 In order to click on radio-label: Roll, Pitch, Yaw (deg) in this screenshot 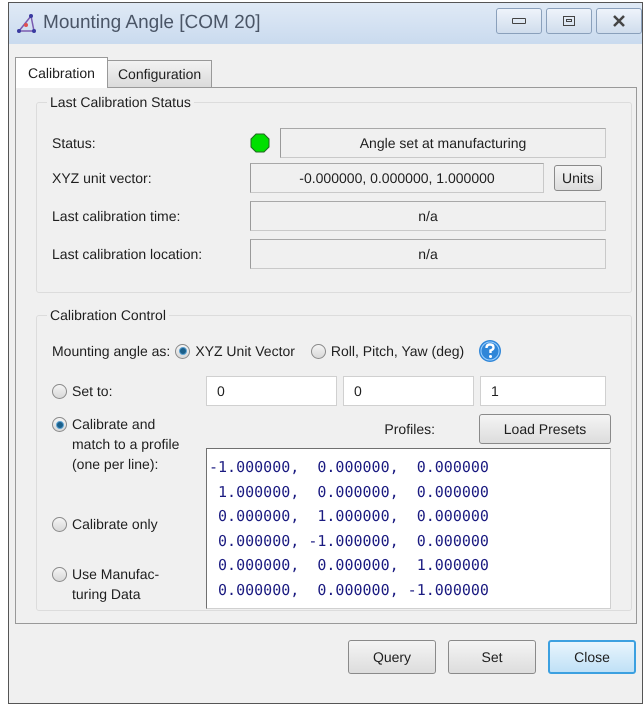, I will do `click(397, 351)`.